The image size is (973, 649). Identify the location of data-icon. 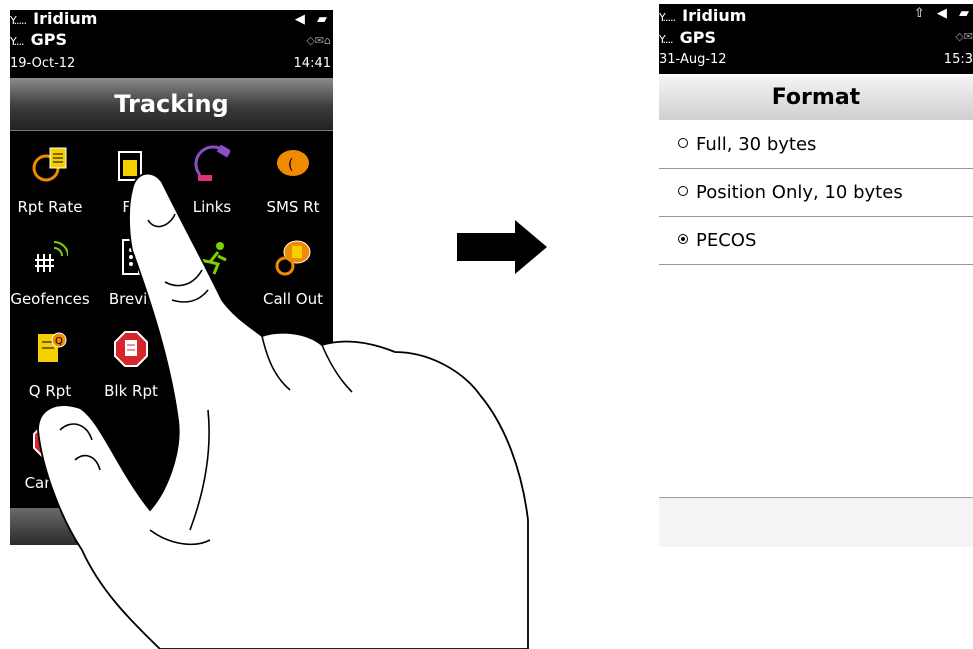
(212, 349).